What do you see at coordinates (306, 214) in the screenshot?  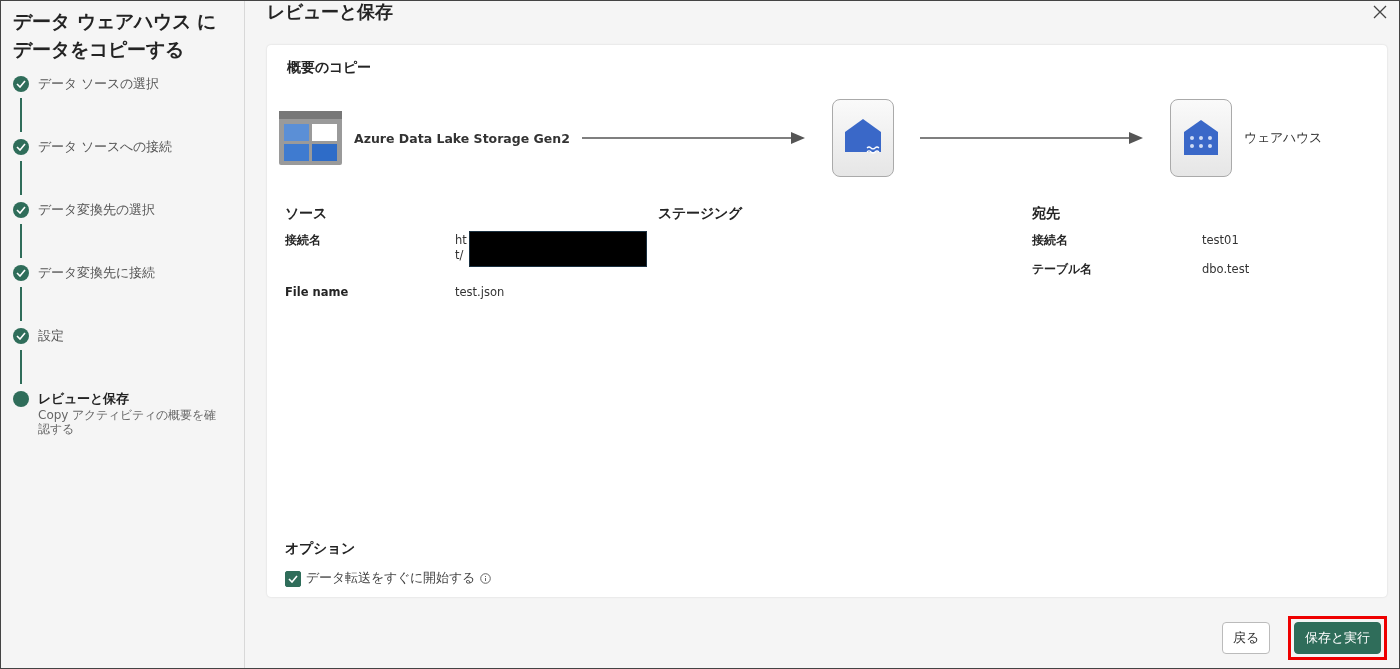 I see `section-title: ソース` at bounding box center [306, 214].